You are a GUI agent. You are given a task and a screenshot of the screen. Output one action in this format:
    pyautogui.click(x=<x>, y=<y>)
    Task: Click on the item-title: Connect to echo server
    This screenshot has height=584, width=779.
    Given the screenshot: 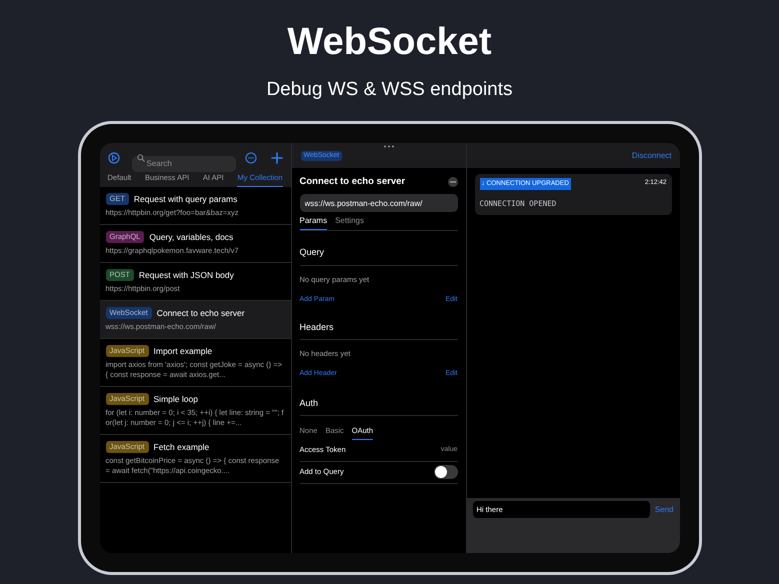 What is the action you would take?
    pyautogui.click(x=200, y=313)
    